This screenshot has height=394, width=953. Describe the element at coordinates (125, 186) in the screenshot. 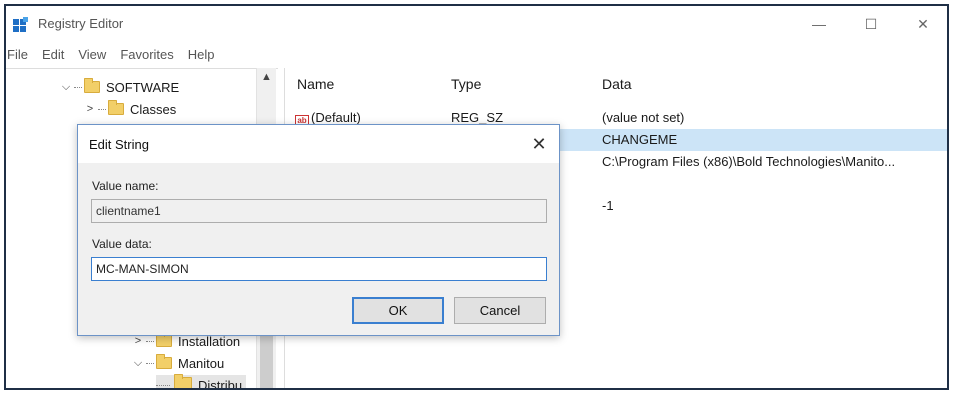

I see `value-name-label: Value name:` at that location.